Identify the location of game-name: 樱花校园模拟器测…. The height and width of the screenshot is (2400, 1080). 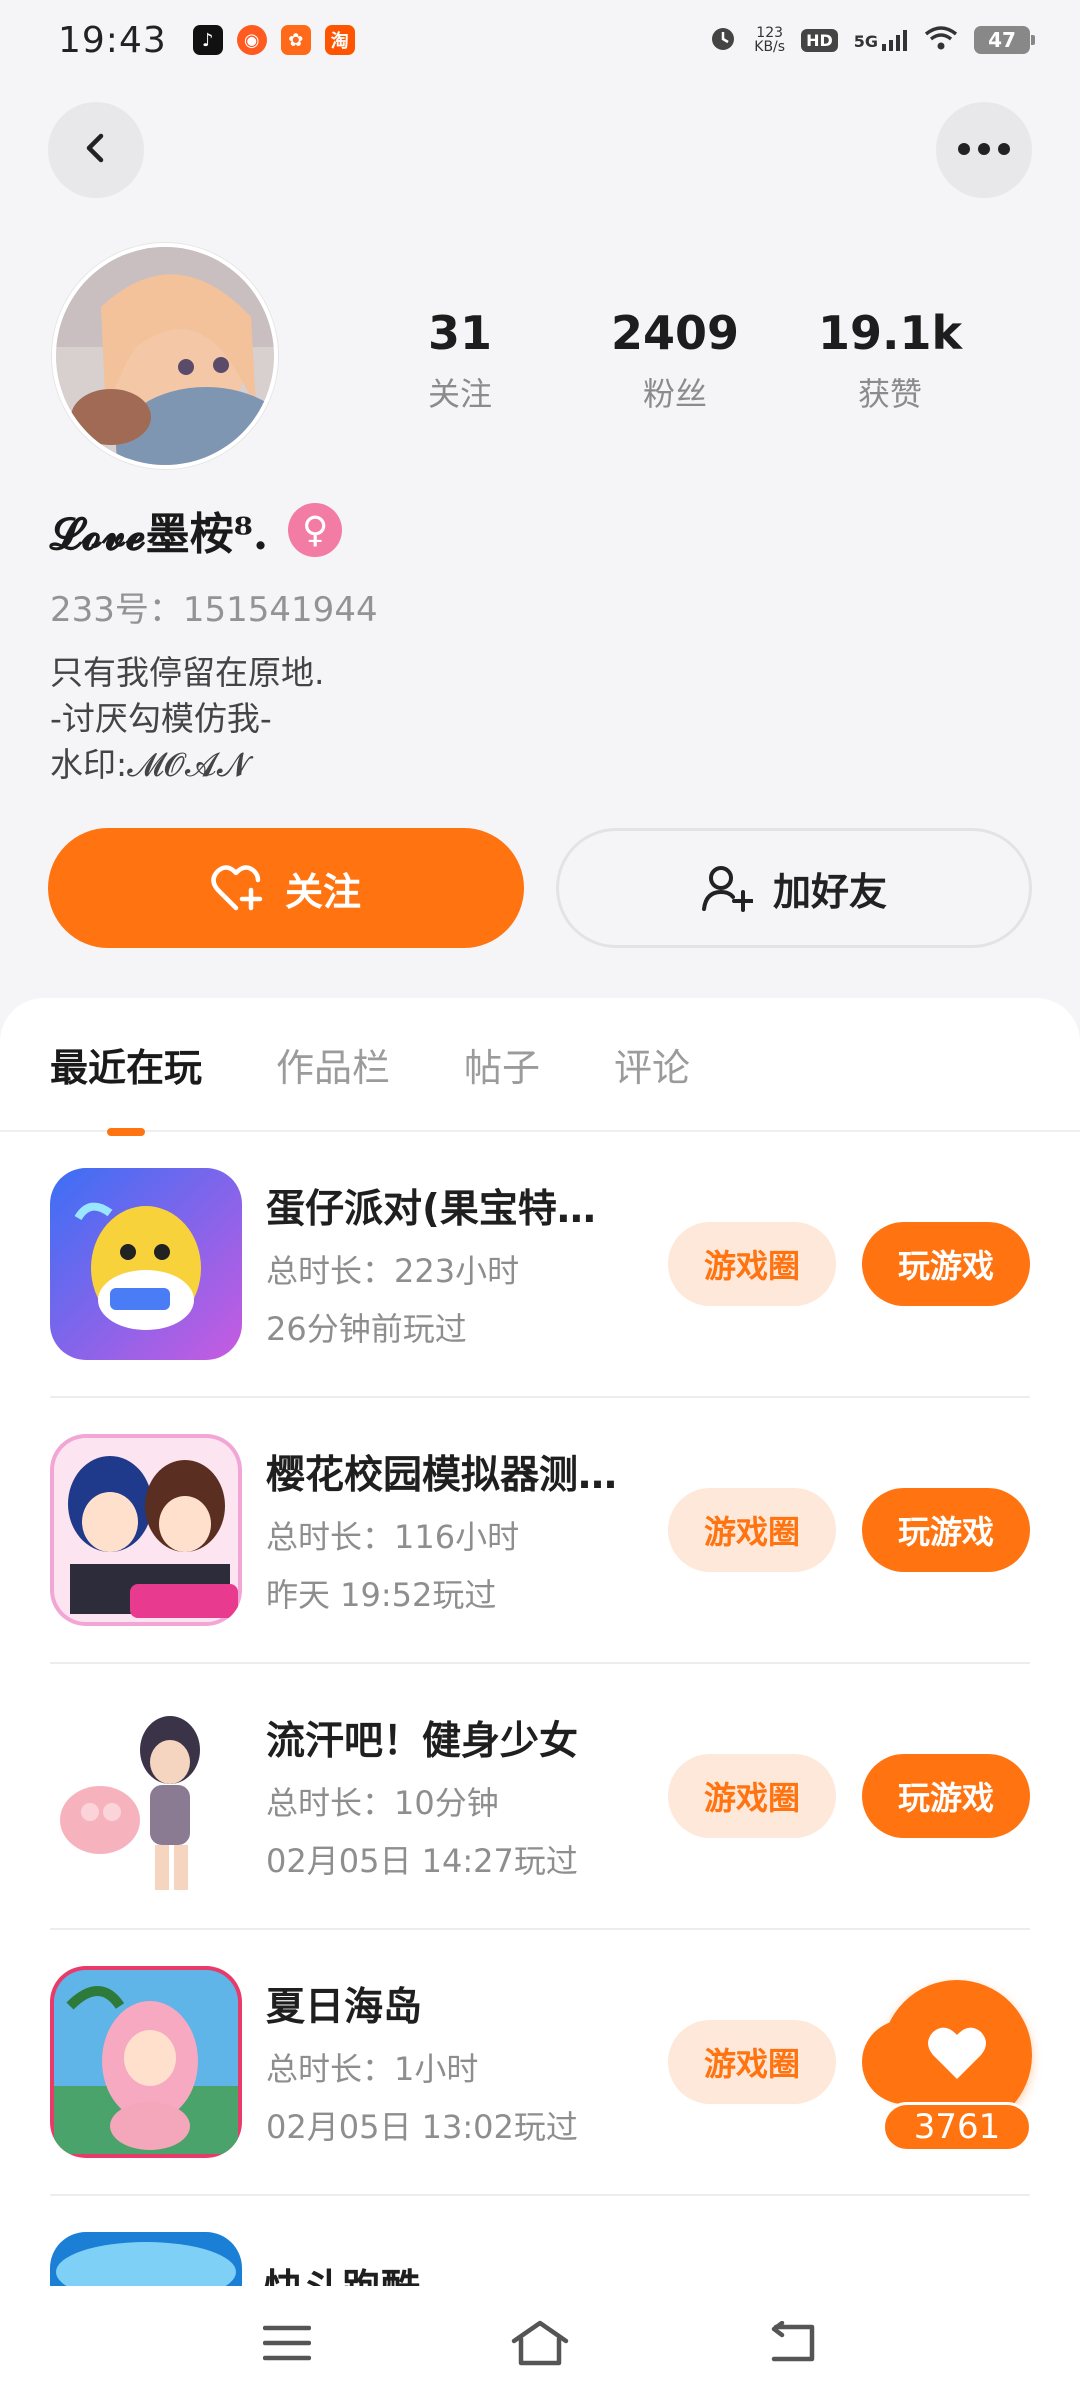
(442, 1475).